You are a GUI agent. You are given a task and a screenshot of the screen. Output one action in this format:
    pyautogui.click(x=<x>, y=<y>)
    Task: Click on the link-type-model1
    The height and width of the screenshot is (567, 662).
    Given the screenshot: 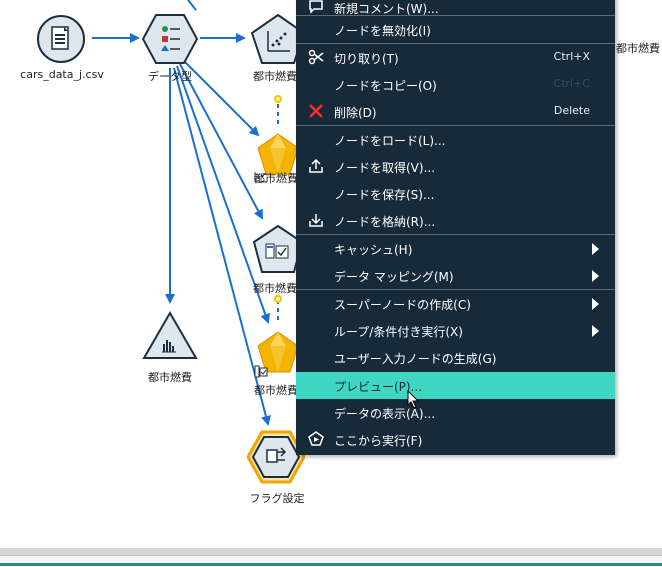 What is the action you would take?
    pyautogui.click(x=221, y=98)
    